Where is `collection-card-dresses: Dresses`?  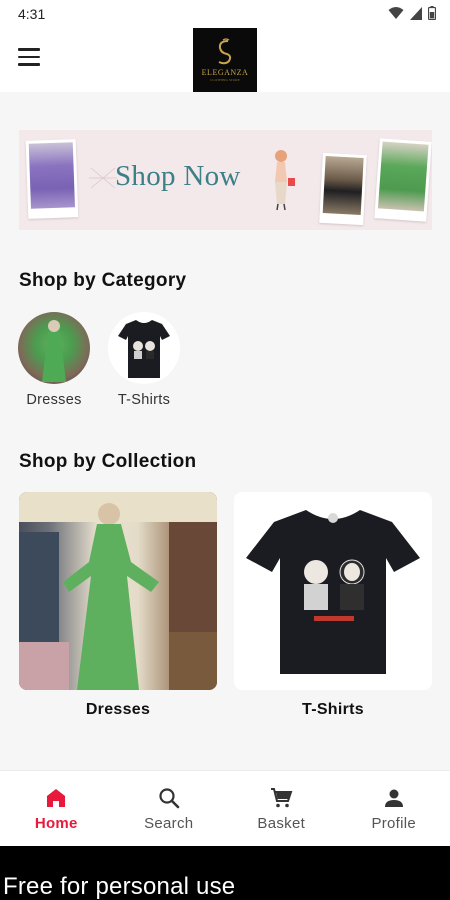 collection-card-dresses: Dresses is located at coordinates (118, 605).